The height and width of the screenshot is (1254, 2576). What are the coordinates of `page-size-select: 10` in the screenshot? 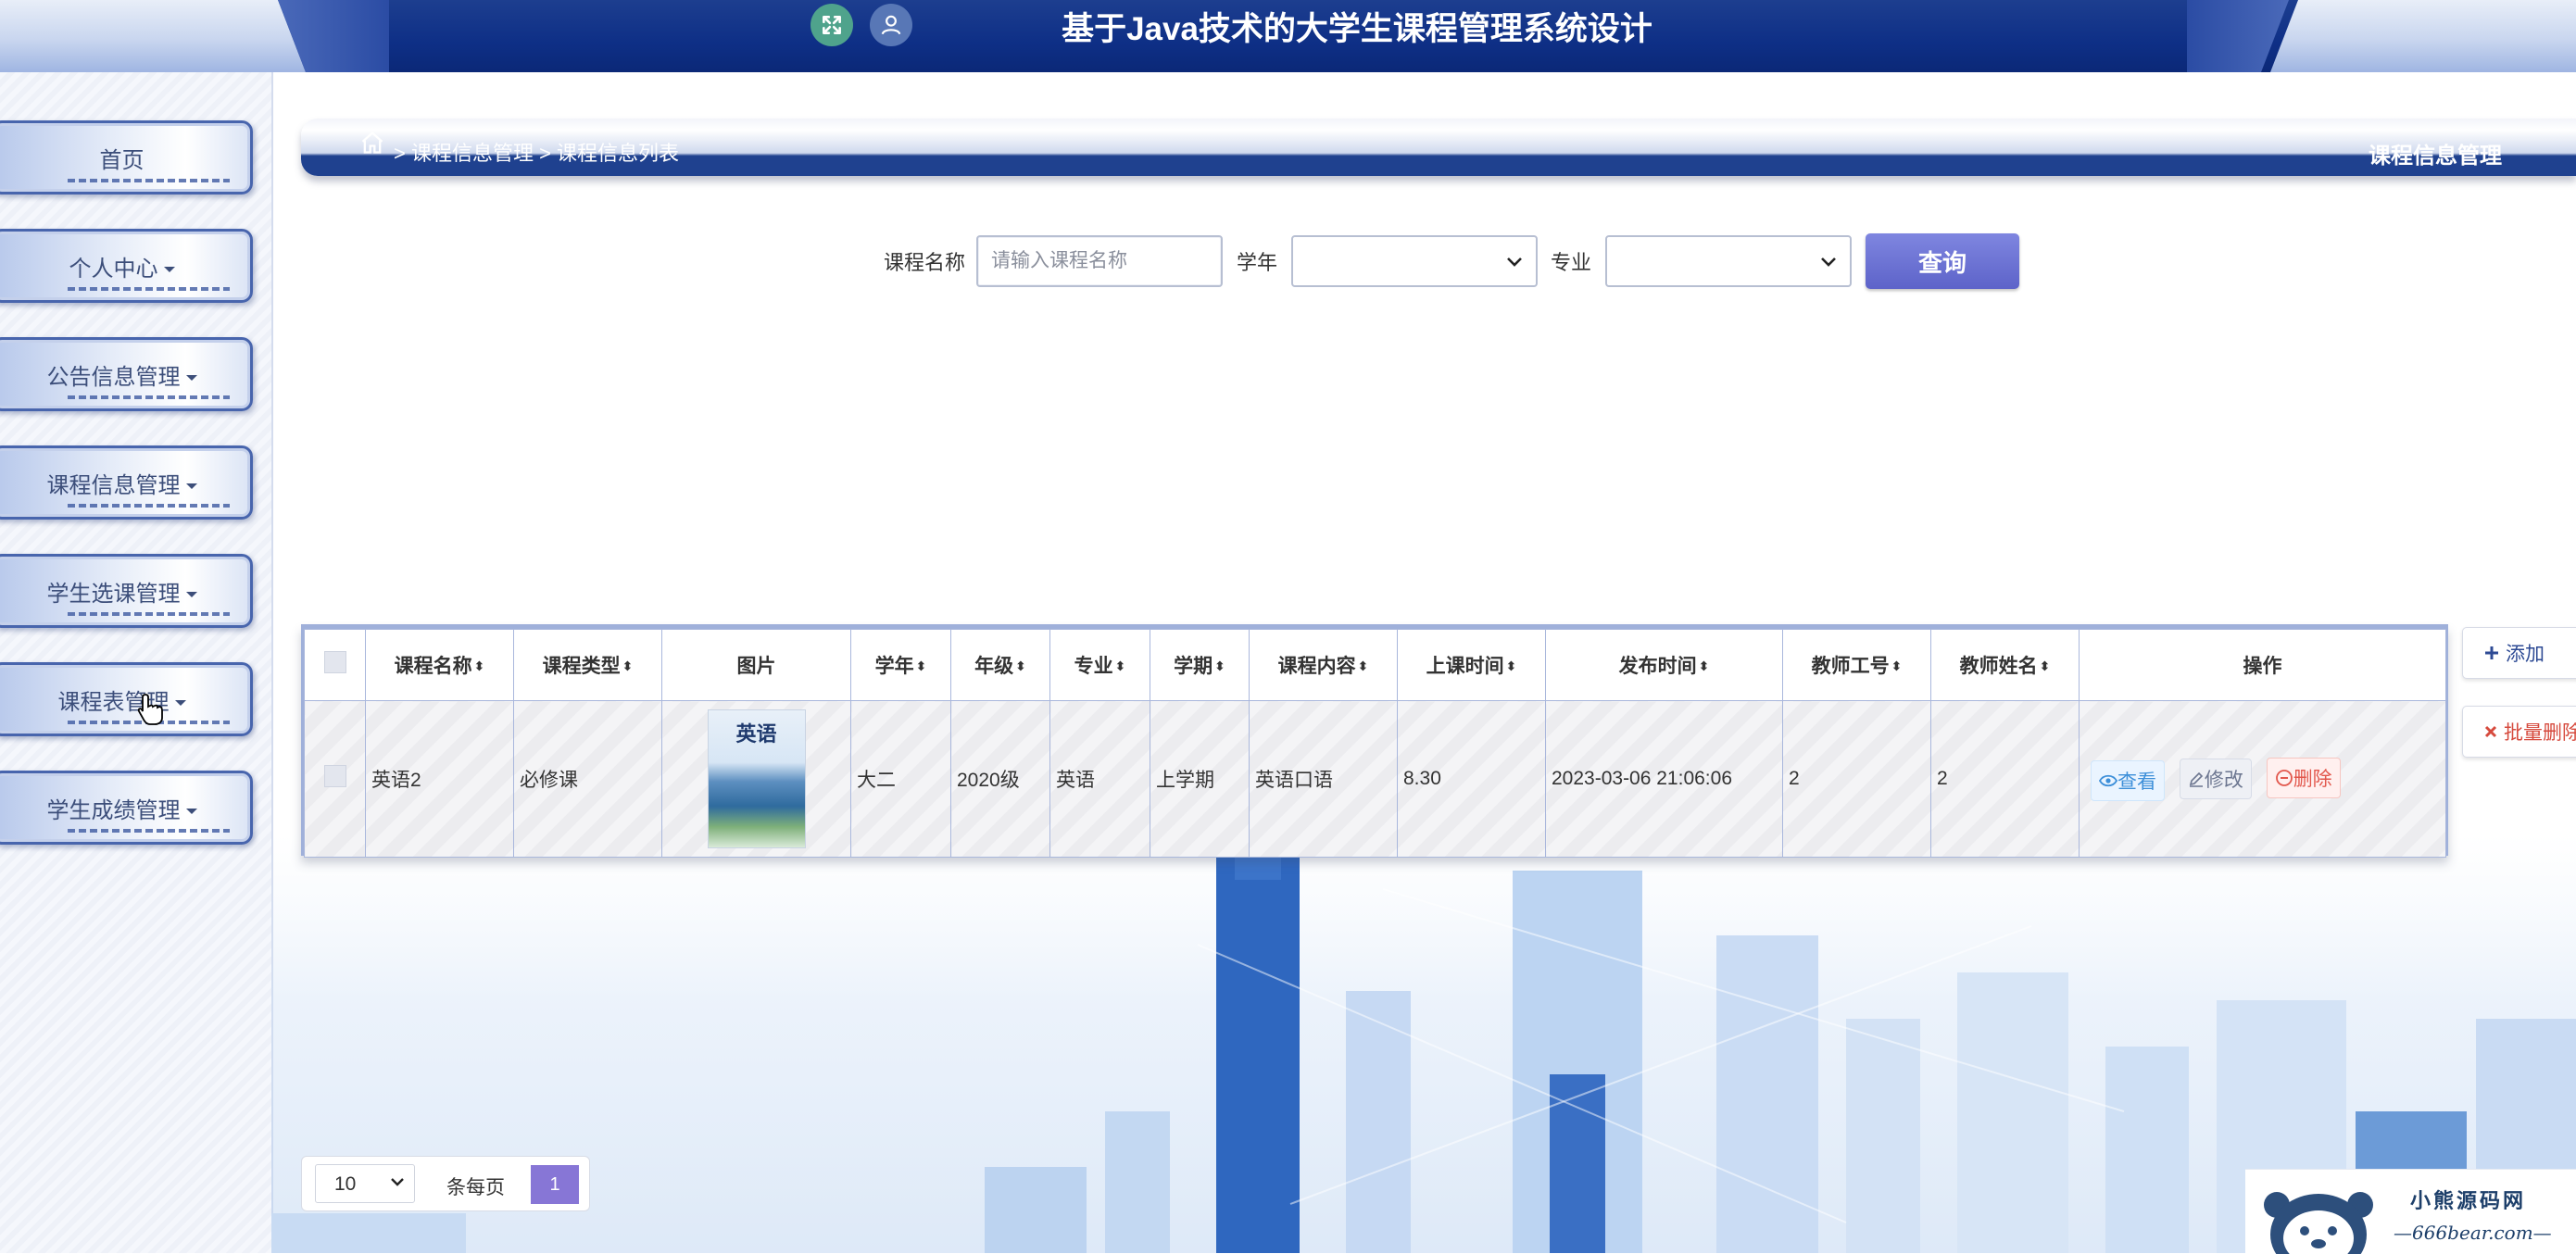 It's located at (365, 1183).